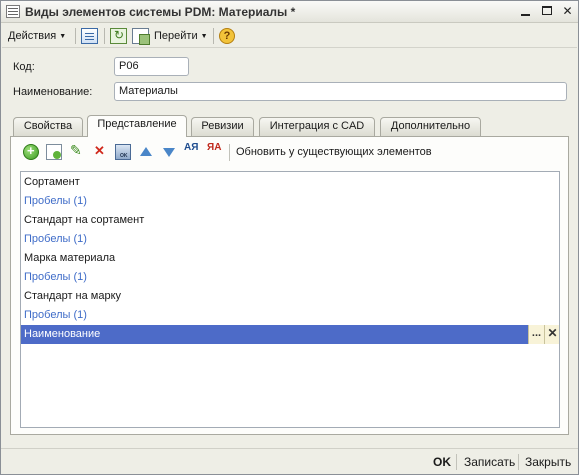 The width and height of the screenshot is (579, 475). I want to click on copy-icon, so click(141, 36).